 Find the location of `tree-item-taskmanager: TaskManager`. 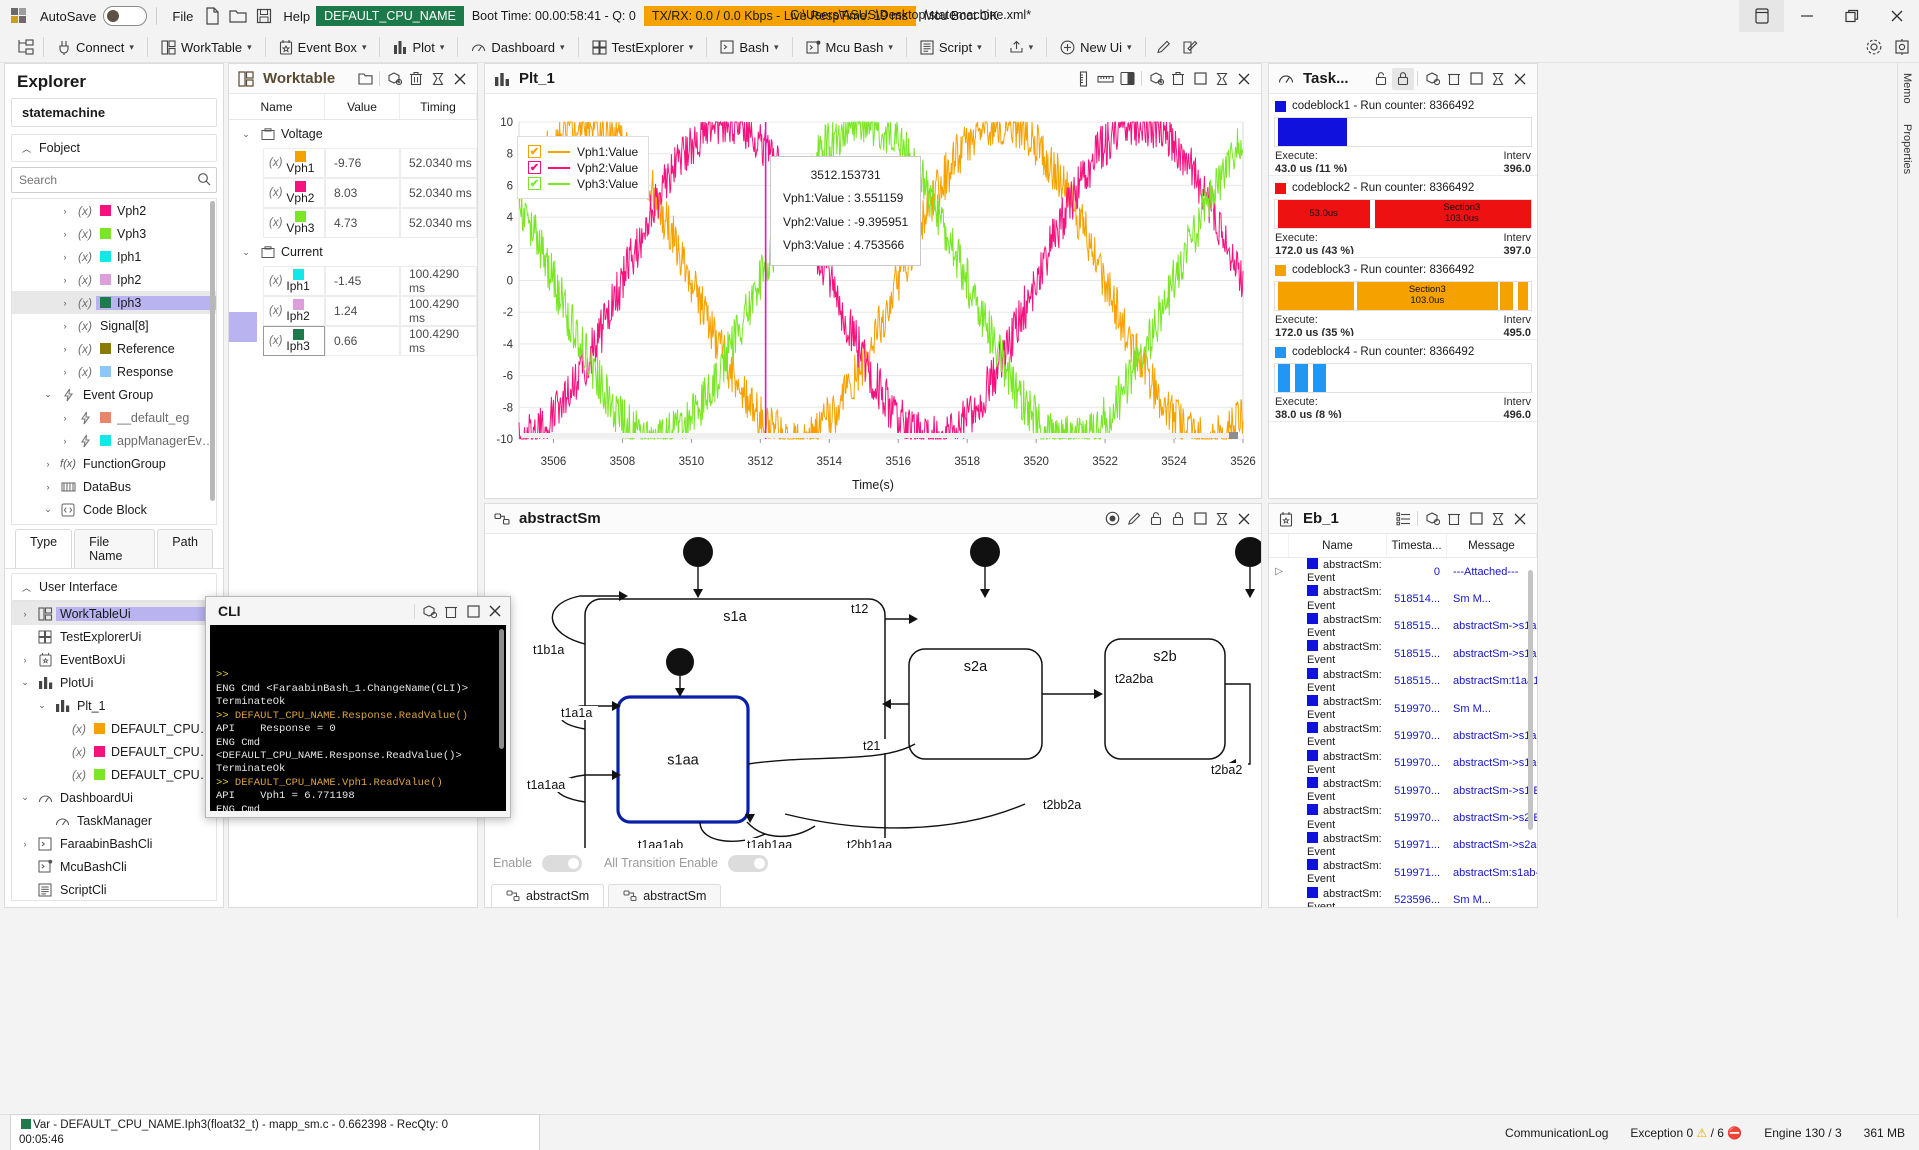

tree-item-taskmanager: TaskManager is located at coordinates (114, 820).